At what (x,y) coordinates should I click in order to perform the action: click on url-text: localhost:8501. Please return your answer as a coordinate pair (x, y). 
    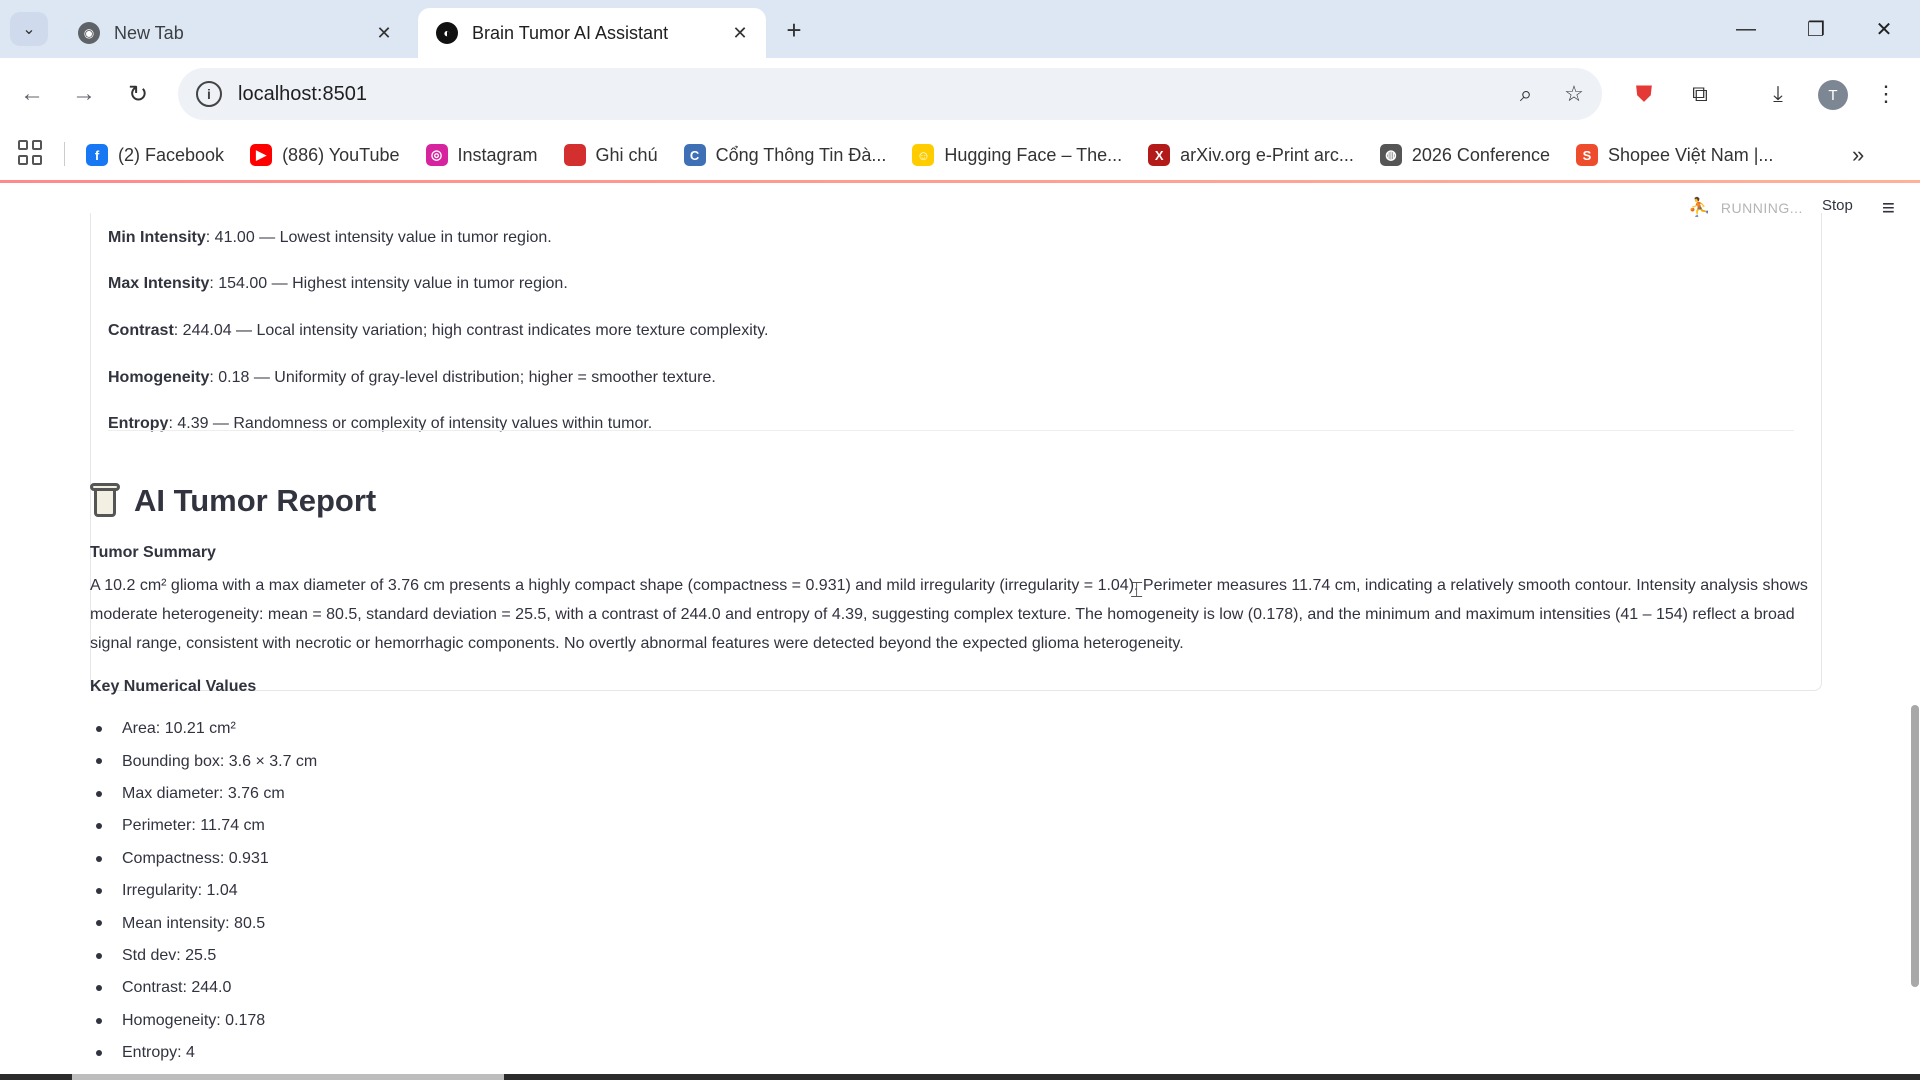
    Looking at the image, I should click on (872, 94).